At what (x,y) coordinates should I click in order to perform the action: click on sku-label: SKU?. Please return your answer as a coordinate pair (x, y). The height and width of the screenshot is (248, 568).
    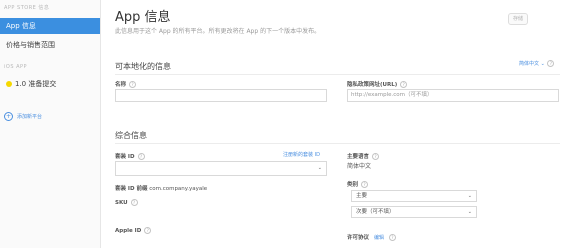
    Looking at the image, I should click on (126, 202).